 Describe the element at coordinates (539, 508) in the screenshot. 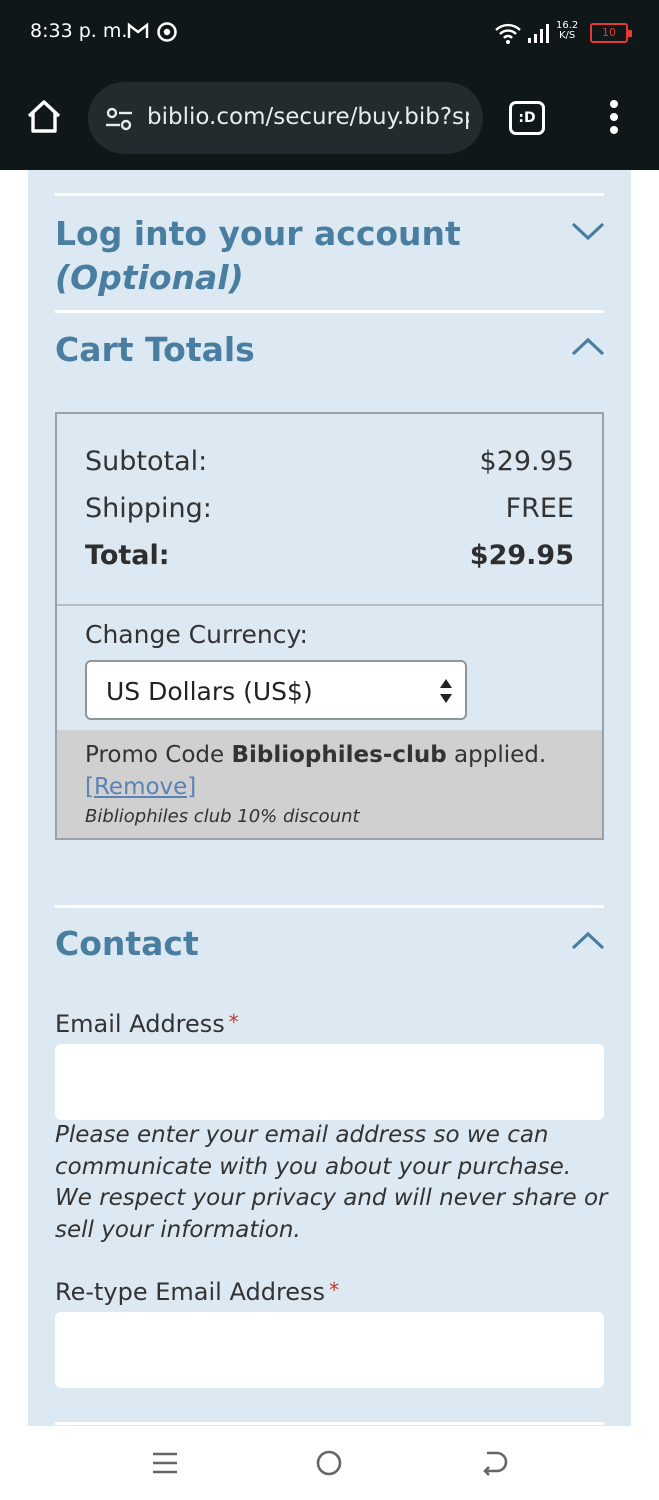

I see `shipping-value: FREE` at that location.